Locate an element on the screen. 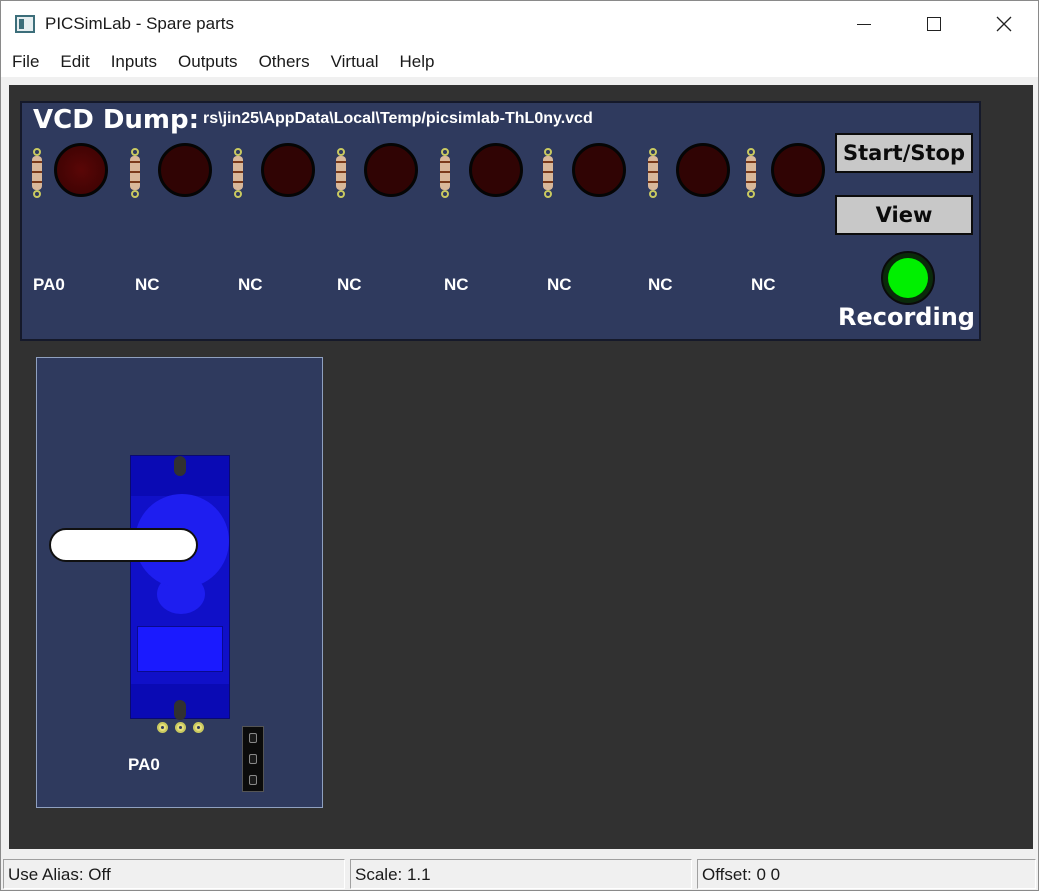  status-scale: Scale: 1.1 is located at coordinates (521, 874).